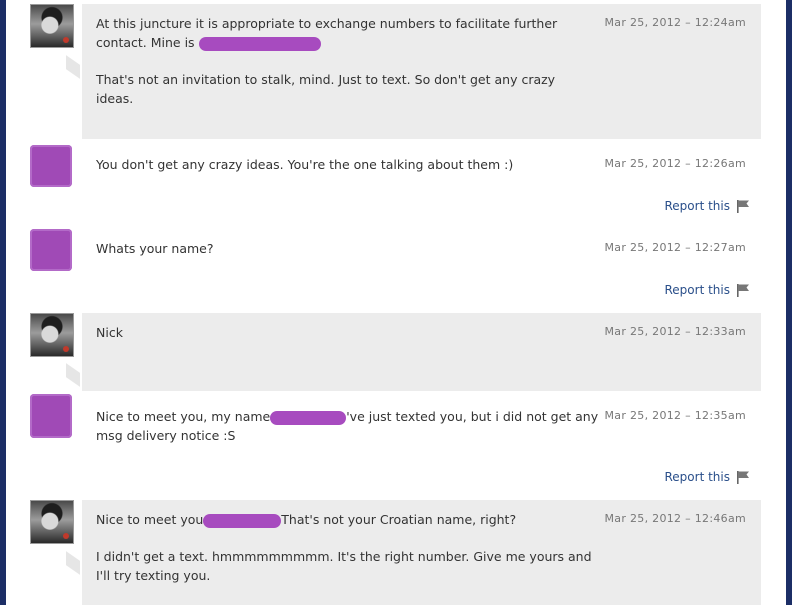  Describe the element at coordinates (155, 248) in the screenshot. I see `message-text: Whats your name?` at that location.